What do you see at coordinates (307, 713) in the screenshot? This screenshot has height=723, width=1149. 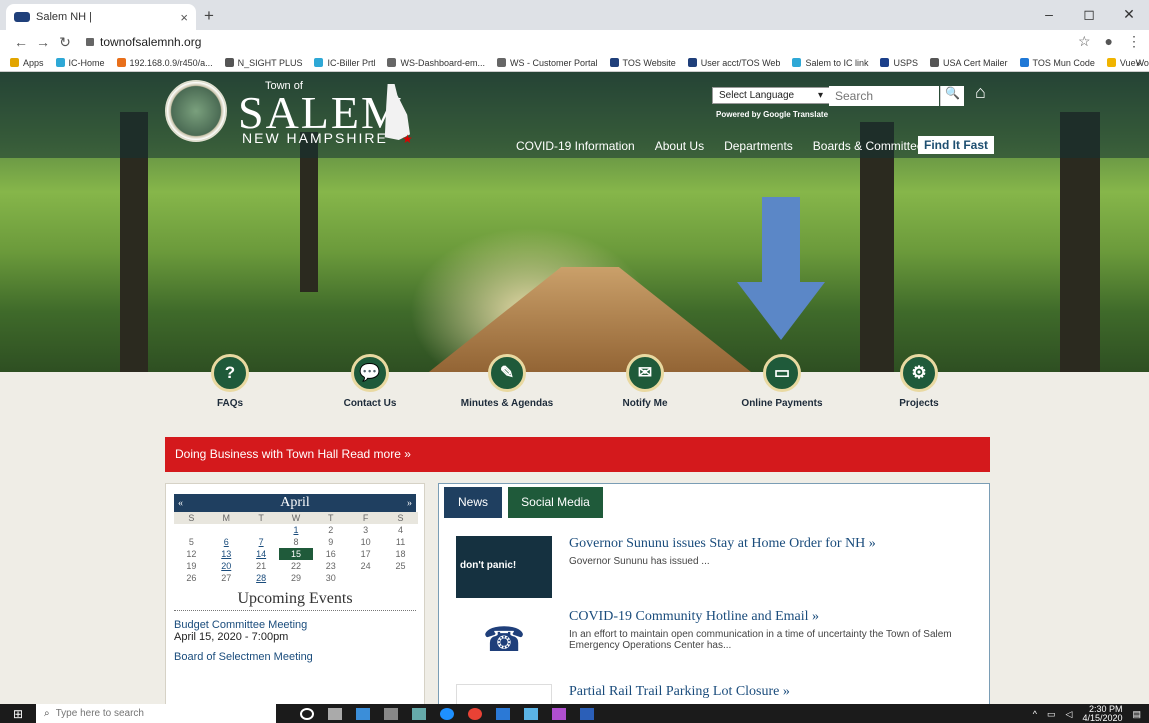 I see `cortana-icon` at bounding box center [307, 713].